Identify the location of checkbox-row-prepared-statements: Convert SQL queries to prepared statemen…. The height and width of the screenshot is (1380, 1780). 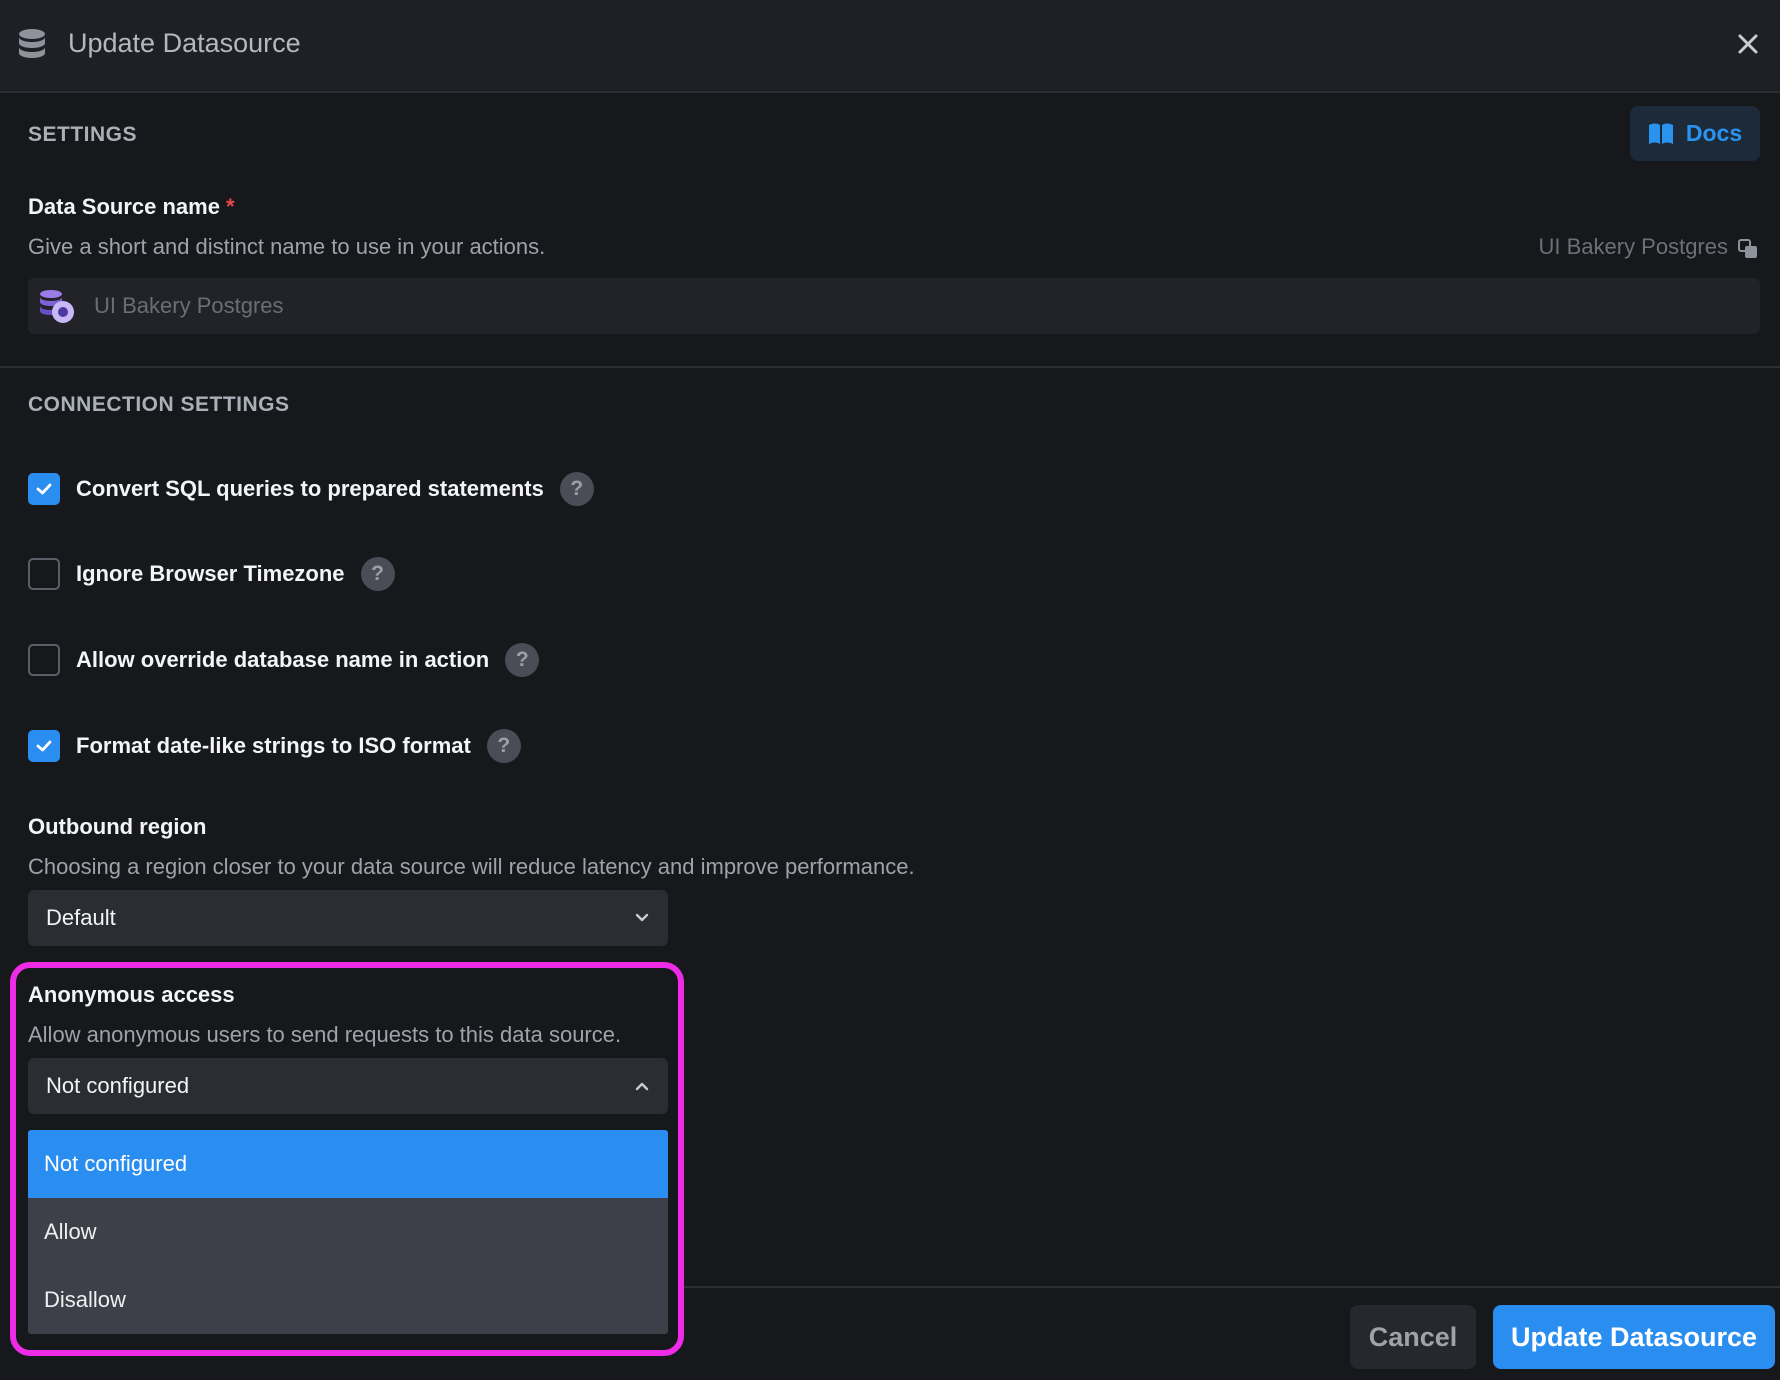
(311, 489).